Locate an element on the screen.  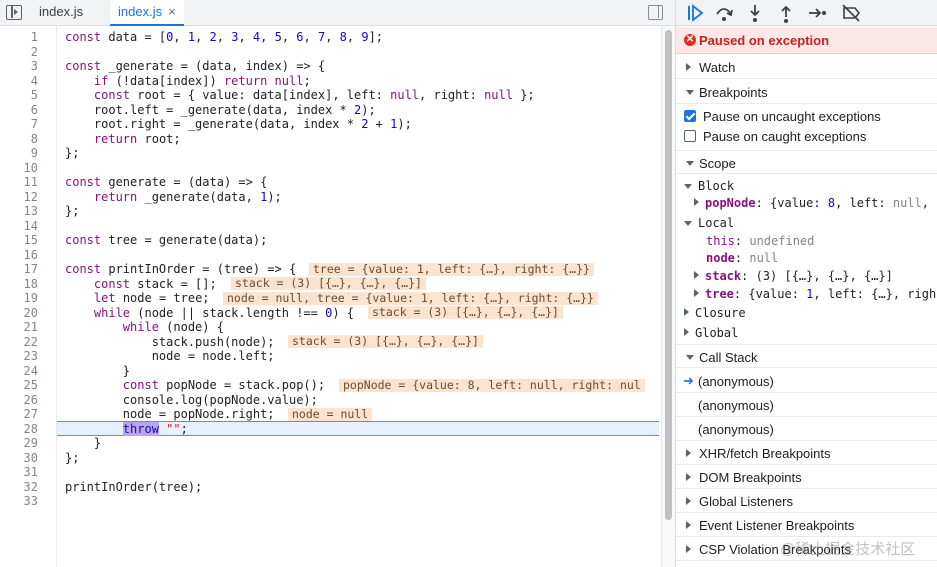
line-number: 4 is located at coordinates (19, 81).